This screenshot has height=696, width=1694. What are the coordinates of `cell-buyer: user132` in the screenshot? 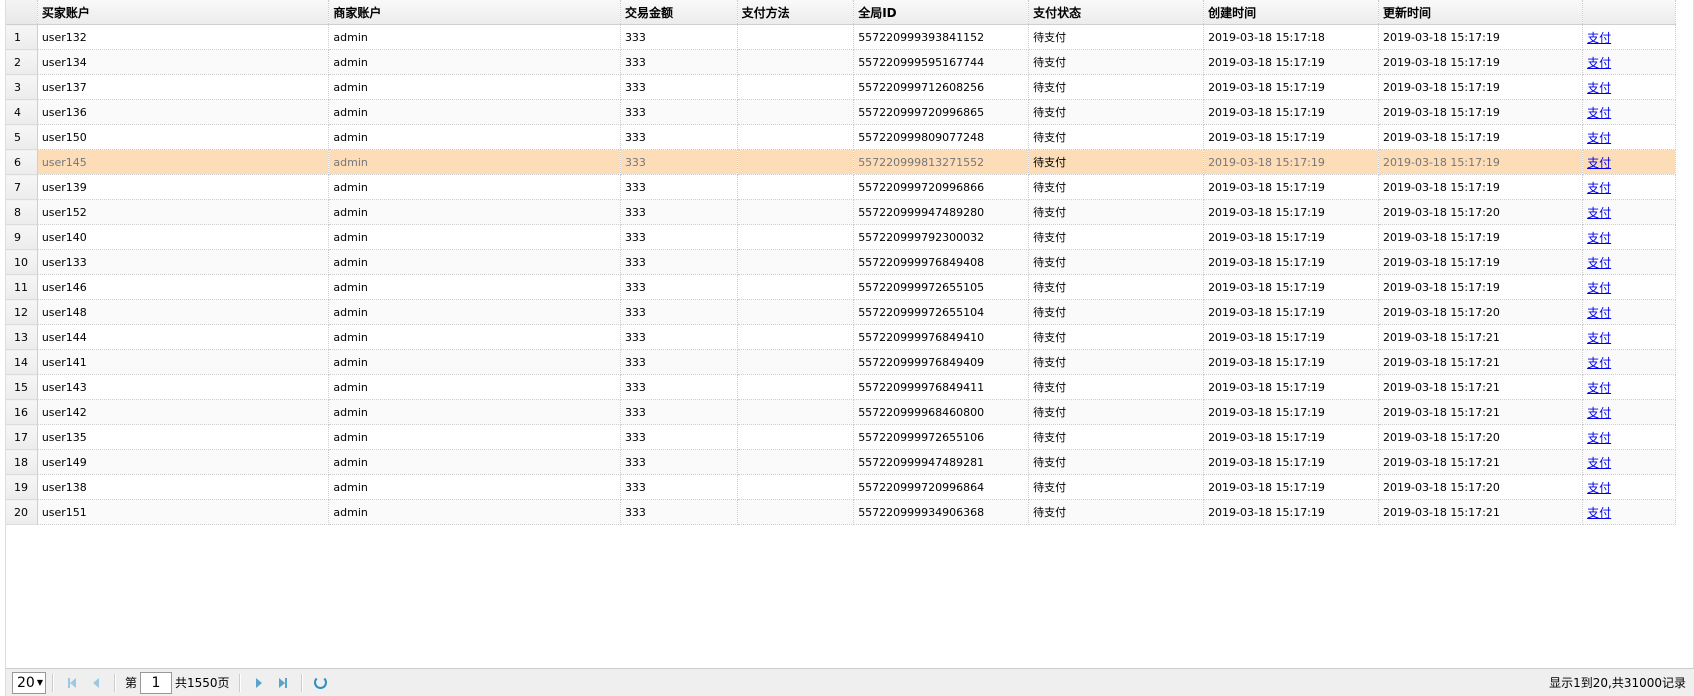 It's located at (183, 37).